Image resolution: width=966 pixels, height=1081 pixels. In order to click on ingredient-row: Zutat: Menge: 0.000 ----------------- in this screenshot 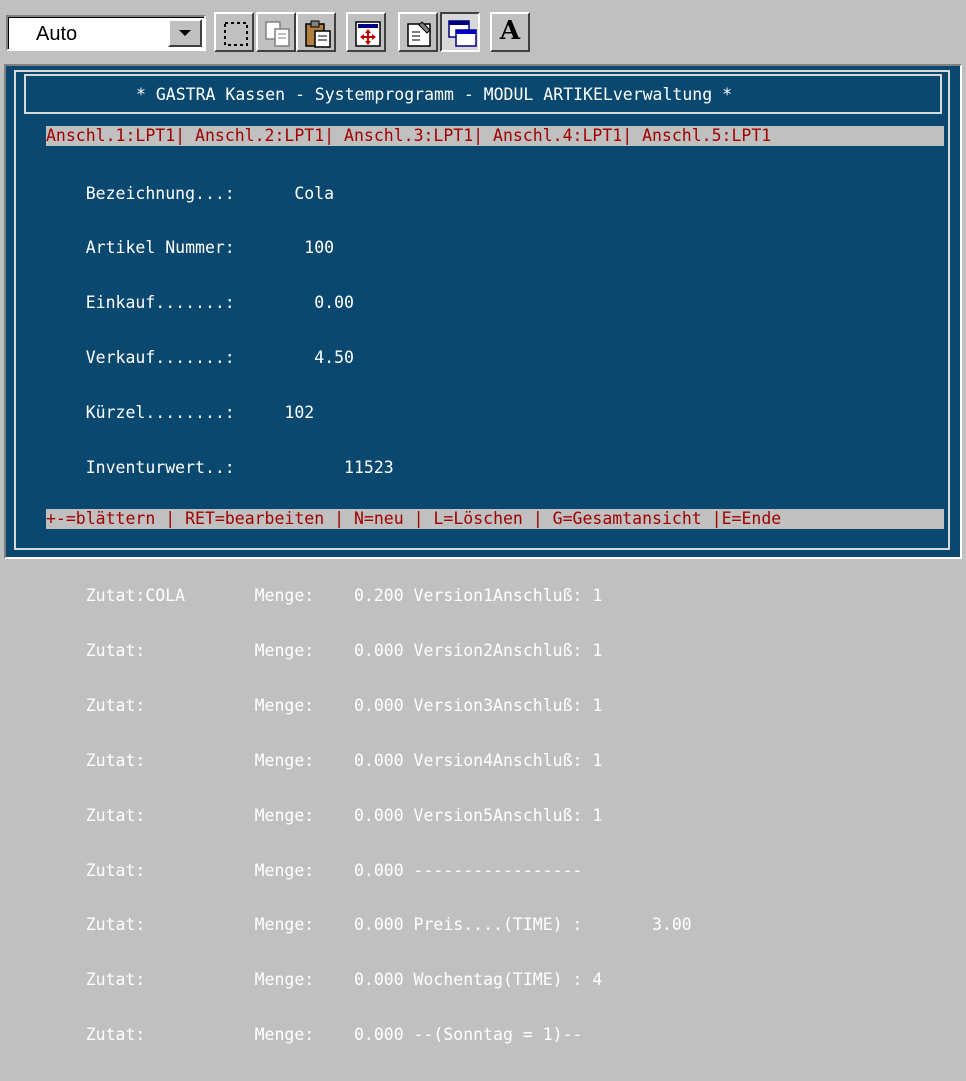, I will do `click(369, 870)`.